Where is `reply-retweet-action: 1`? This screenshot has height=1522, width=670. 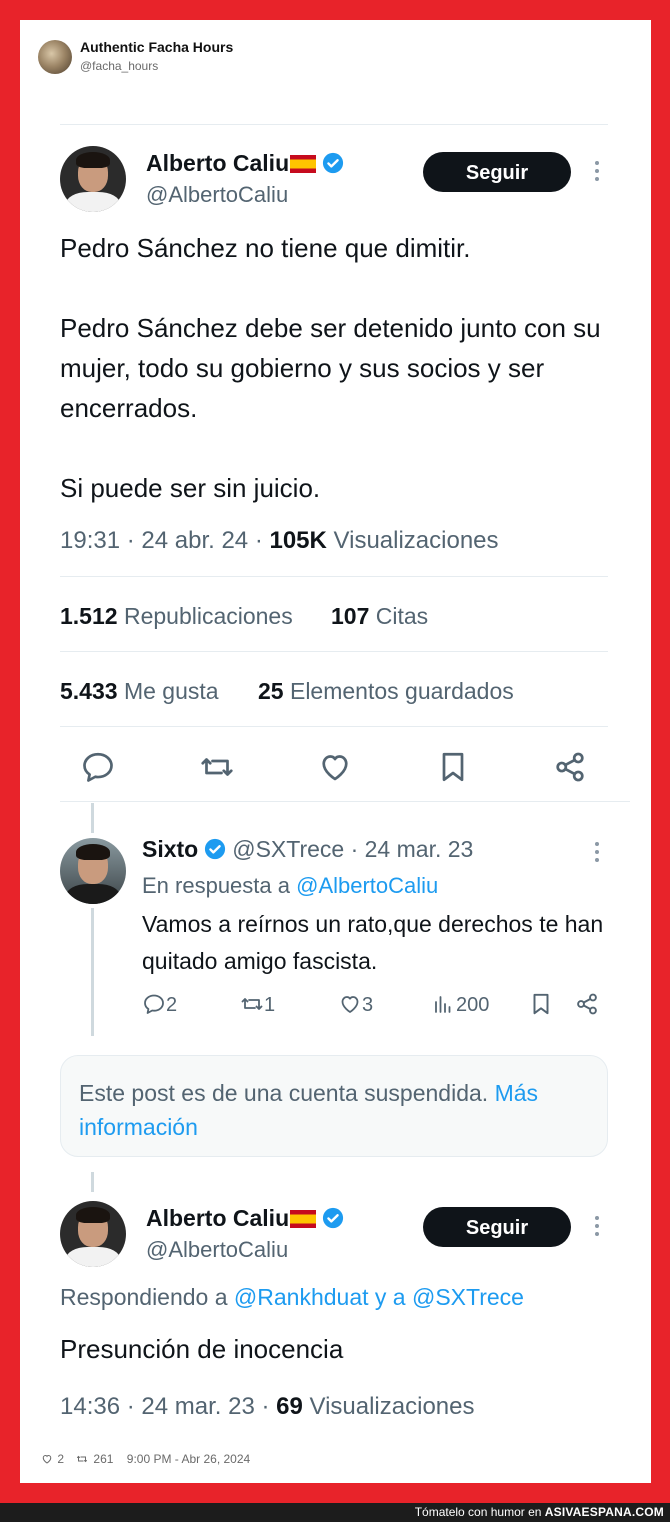 reply-retweet-action: 1 is located at coordinates (257, 1005).